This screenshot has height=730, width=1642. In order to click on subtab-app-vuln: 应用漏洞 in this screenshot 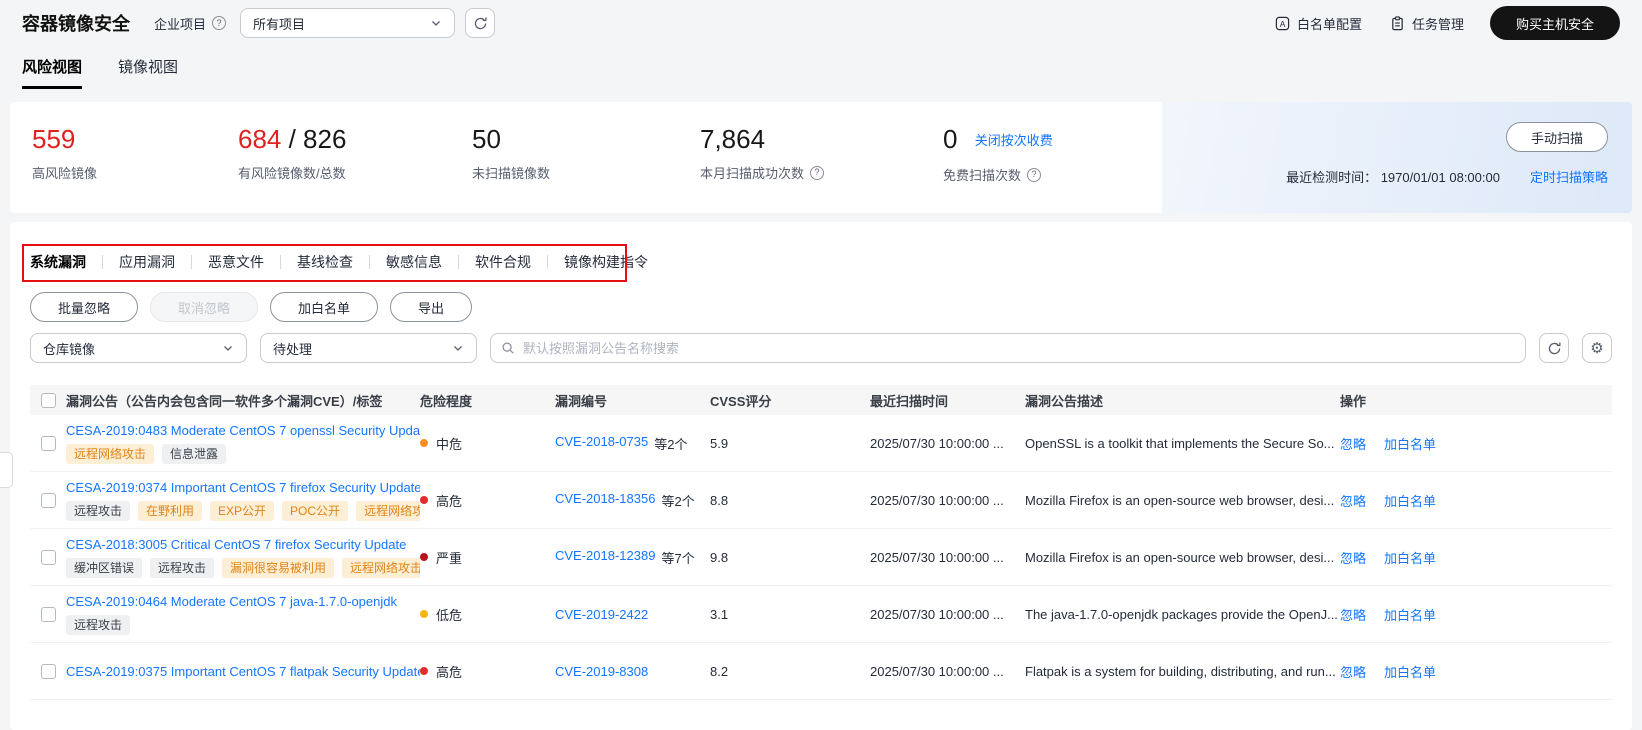, I will do `click(163, 262)`.